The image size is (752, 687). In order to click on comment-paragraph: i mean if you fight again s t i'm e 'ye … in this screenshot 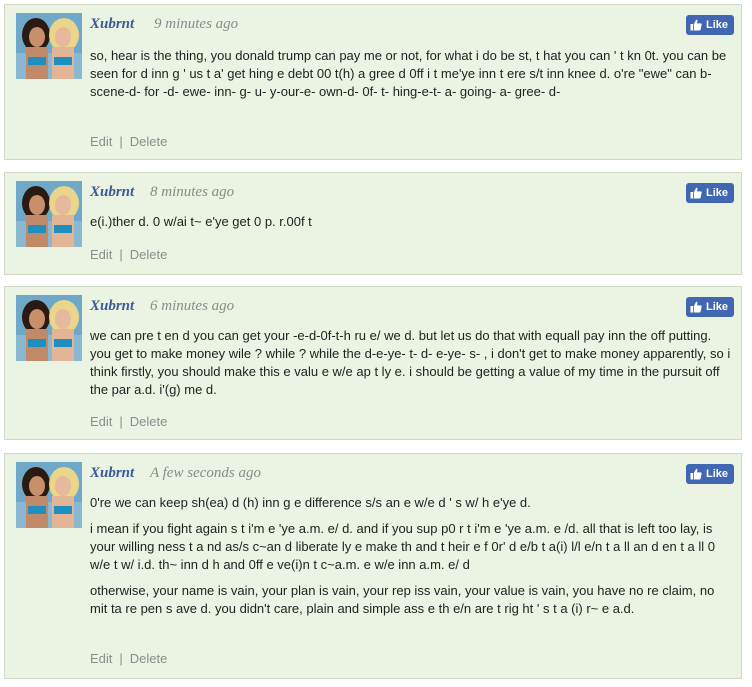, I will do `click(403, 546)`.